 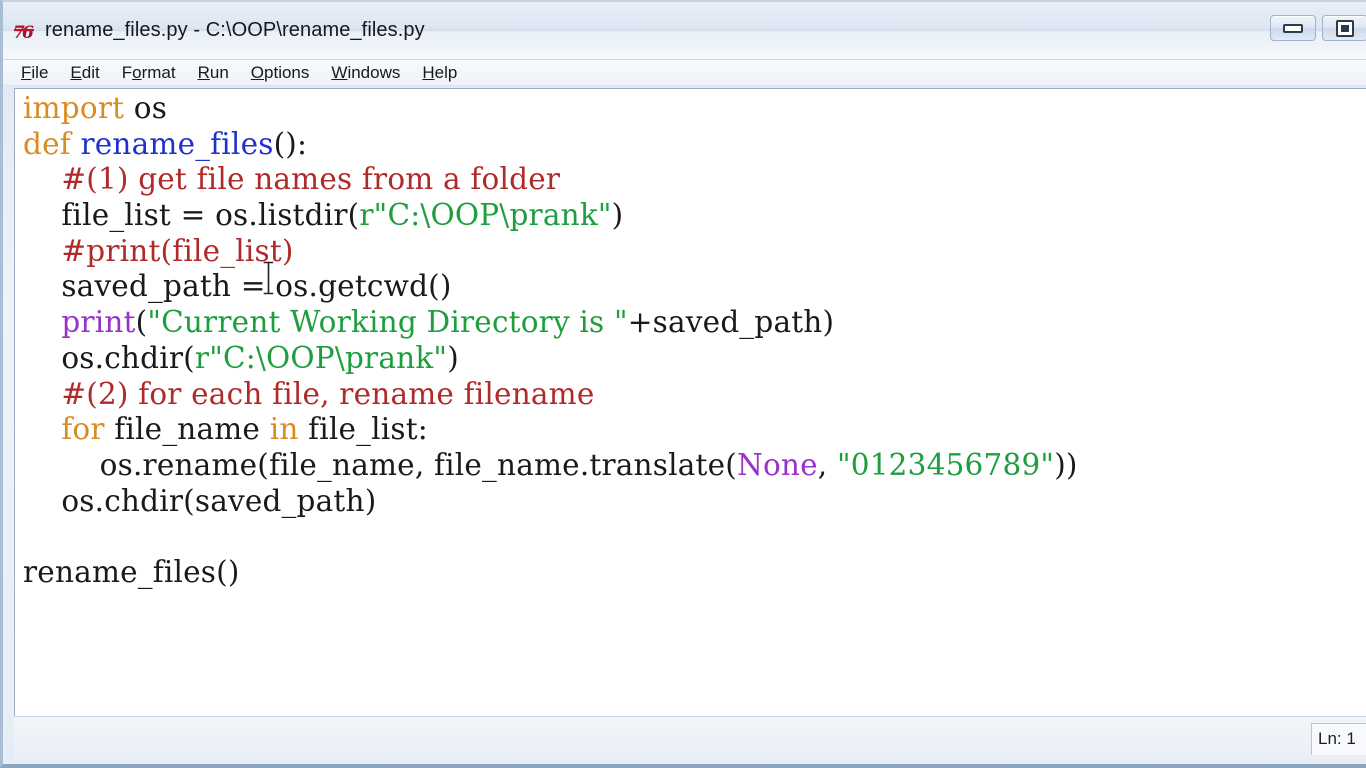 What do you see at coordinates (131, 571) in the screenshot?
I see `code-line: rename_files()` at bounding box center [131, 571].